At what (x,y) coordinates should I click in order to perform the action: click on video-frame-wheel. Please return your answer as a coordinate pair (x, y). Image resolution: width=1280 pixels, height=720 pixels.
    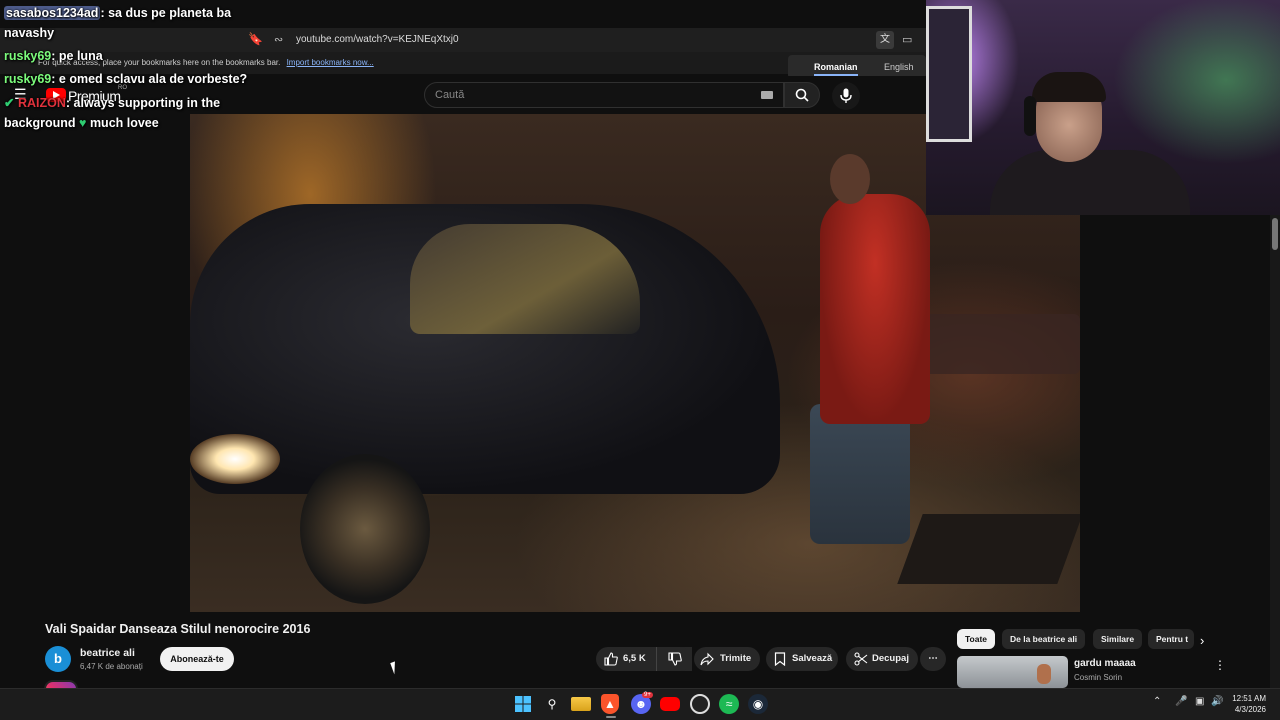
    Looking at the image, I should click on (365, 529).